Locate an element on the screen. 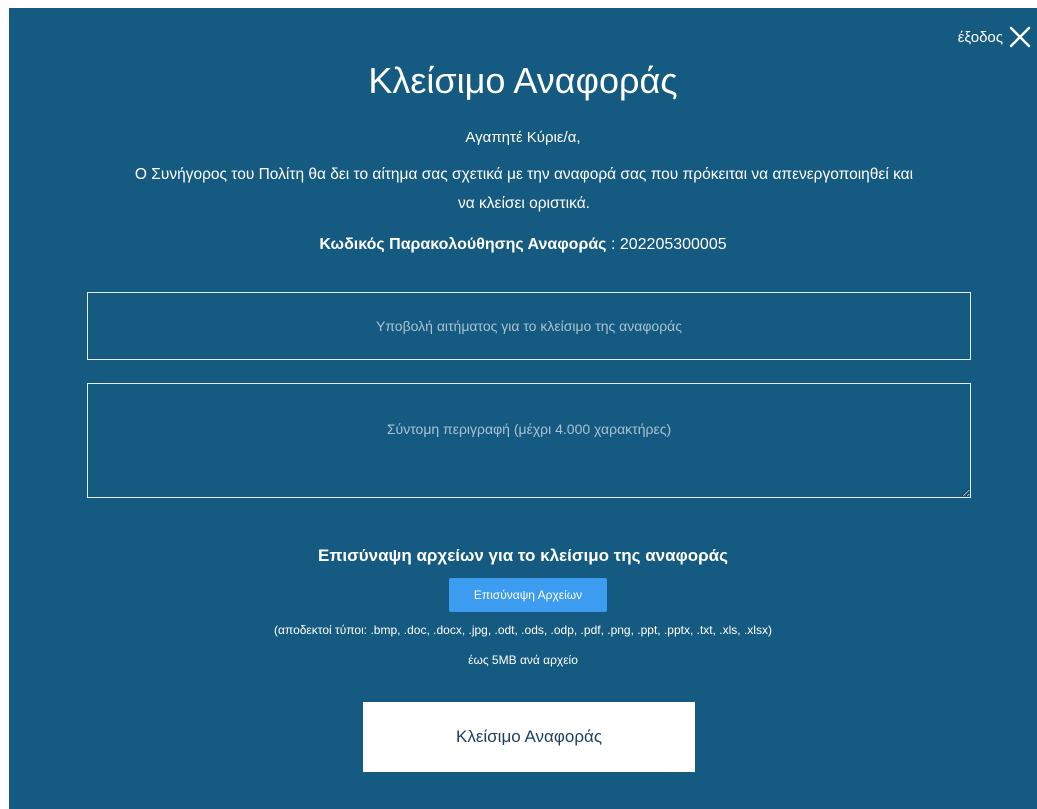 Image resolution: width=1037 pixels, height=809 pixels. greeting-text: Αγαπητέ Κύριε/α, is located at coordinates (523, 137).